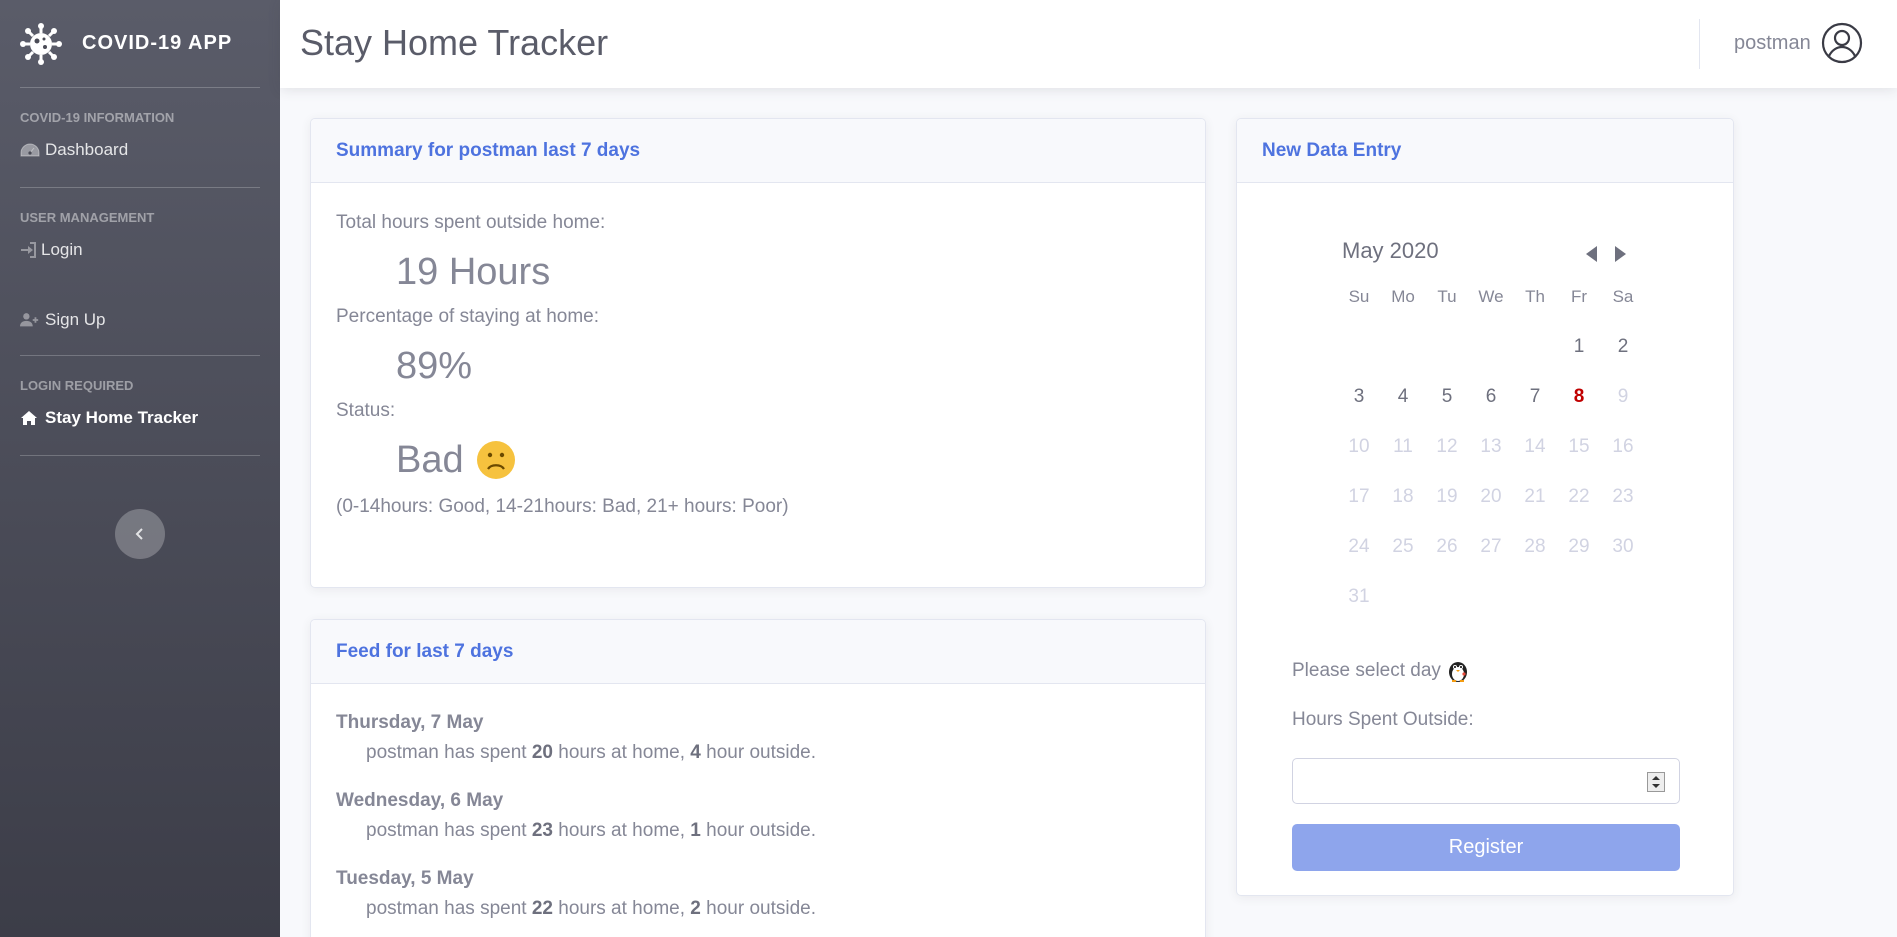  I want to click on calendar-month-label: May 2020, so click(1390, 250).